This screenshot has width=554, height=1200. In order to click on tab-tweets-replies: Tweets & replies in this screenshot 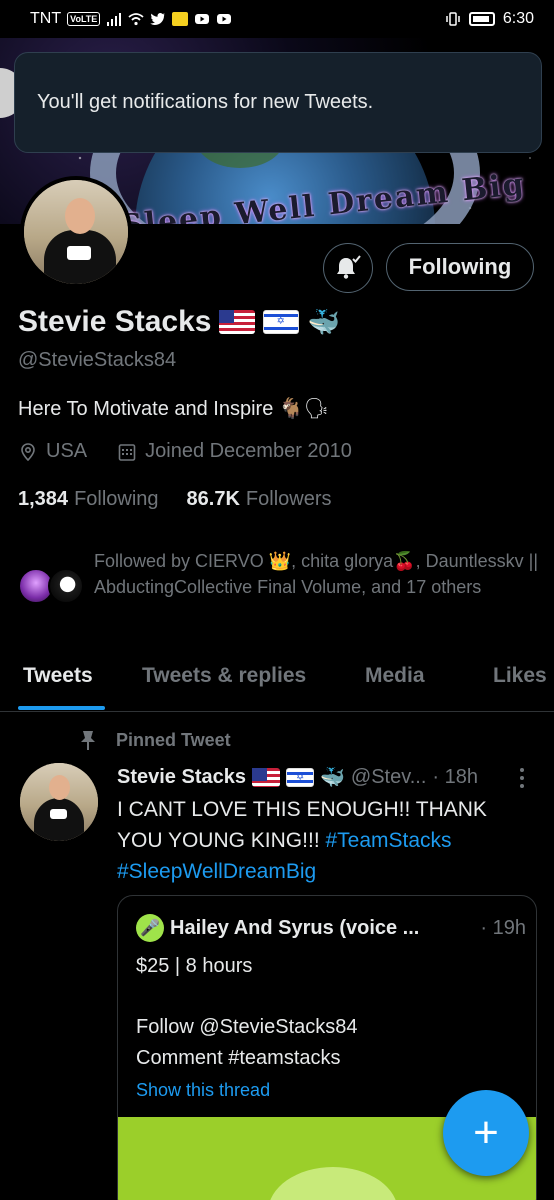, I will do `click(224, 676)`.